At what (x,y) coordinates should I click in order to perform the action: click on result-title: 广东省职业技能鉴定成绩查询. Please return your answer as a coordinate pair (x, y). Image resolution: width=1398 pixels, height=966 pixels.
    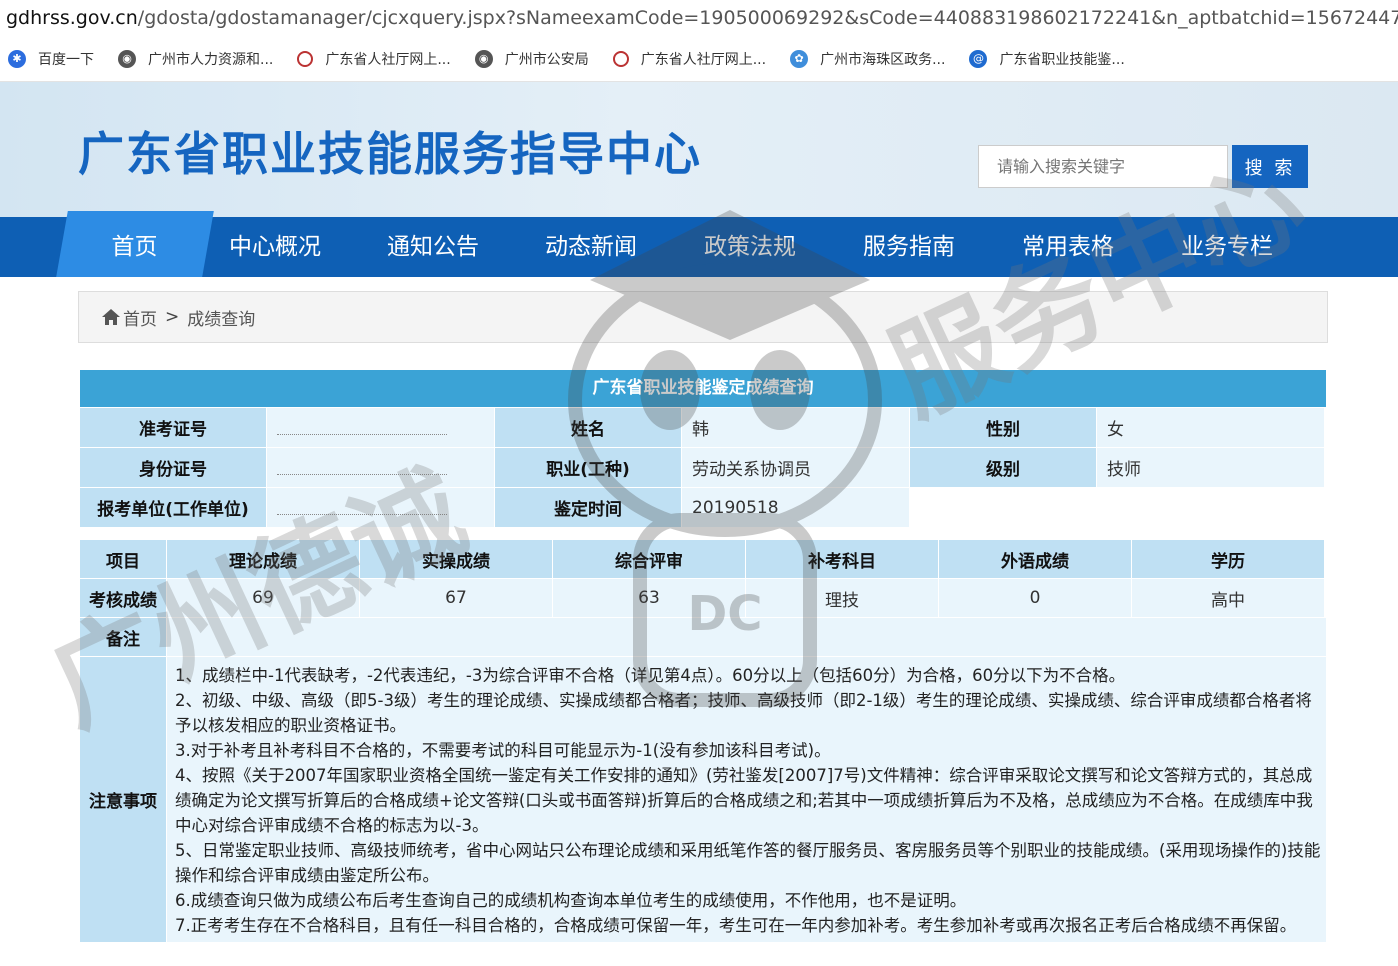
    Looking at the image, I should click on (703, 388).